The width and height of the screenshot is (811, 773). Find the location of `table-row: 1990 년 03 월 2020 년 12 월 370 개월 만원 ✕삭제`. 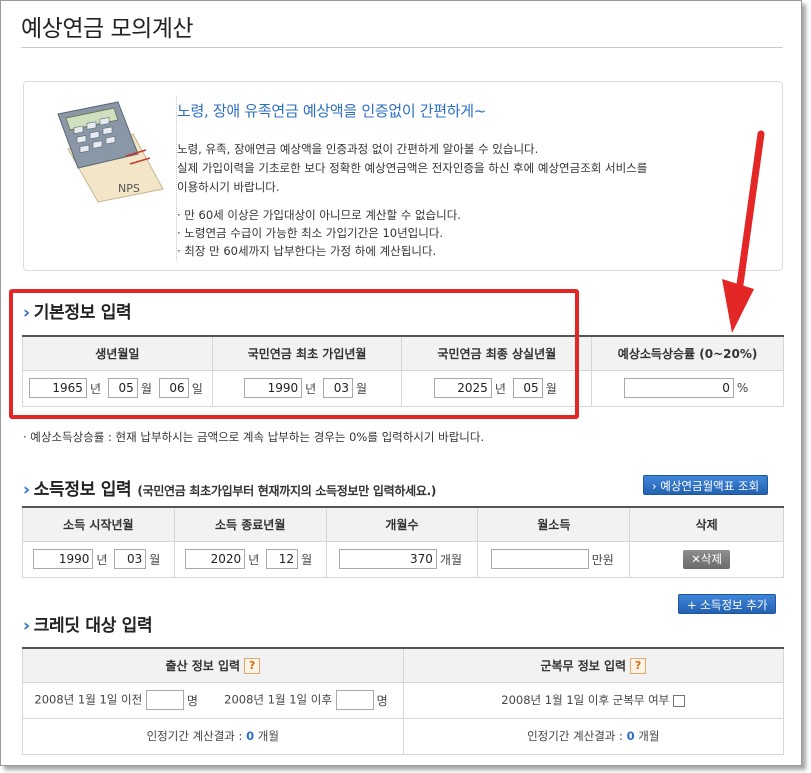

table-row: 1990 년 03 월 2020 년 12 월 370 개월 만원 ✕삭제 is located at coordinates (403, 559).